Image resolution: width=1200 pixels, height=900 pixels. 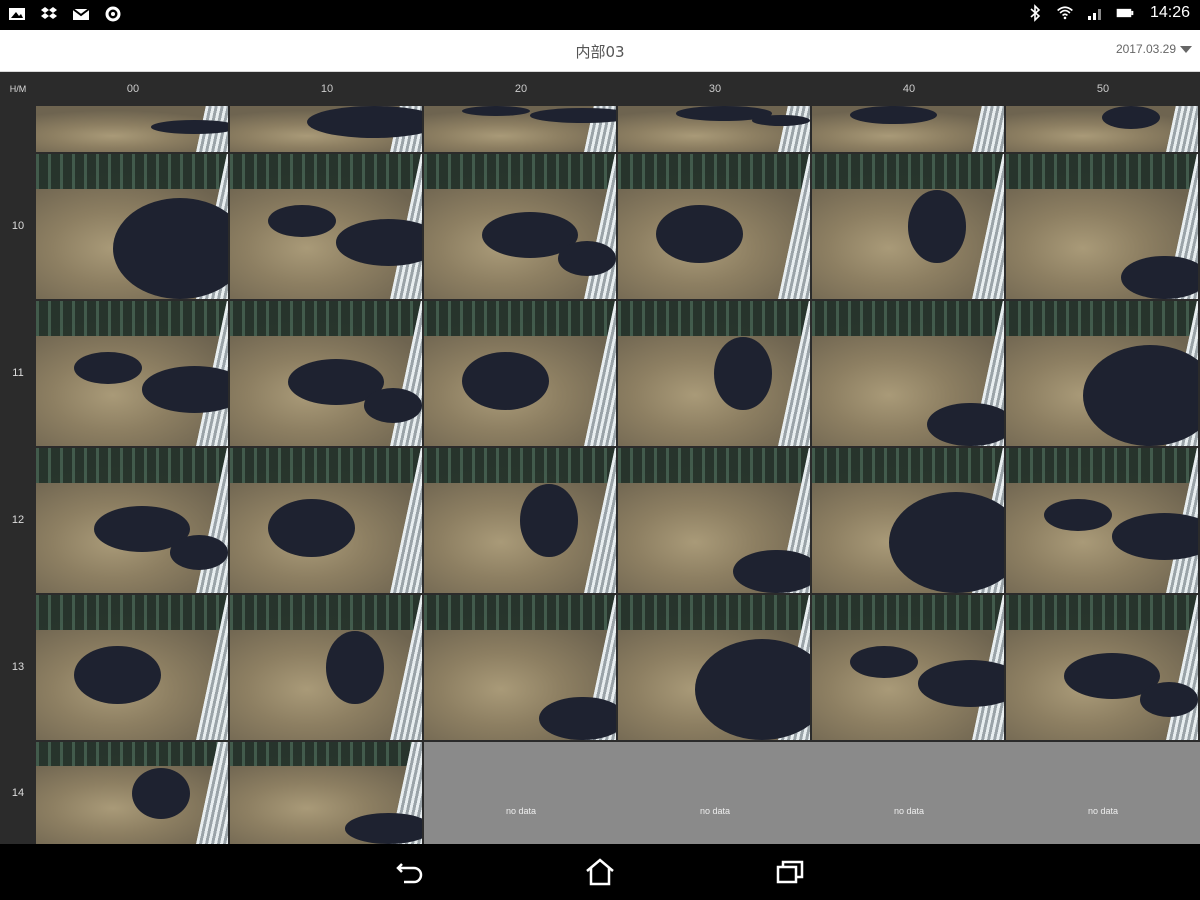 I want to click on chevron-down-icon, so click(x=1186, y=49).